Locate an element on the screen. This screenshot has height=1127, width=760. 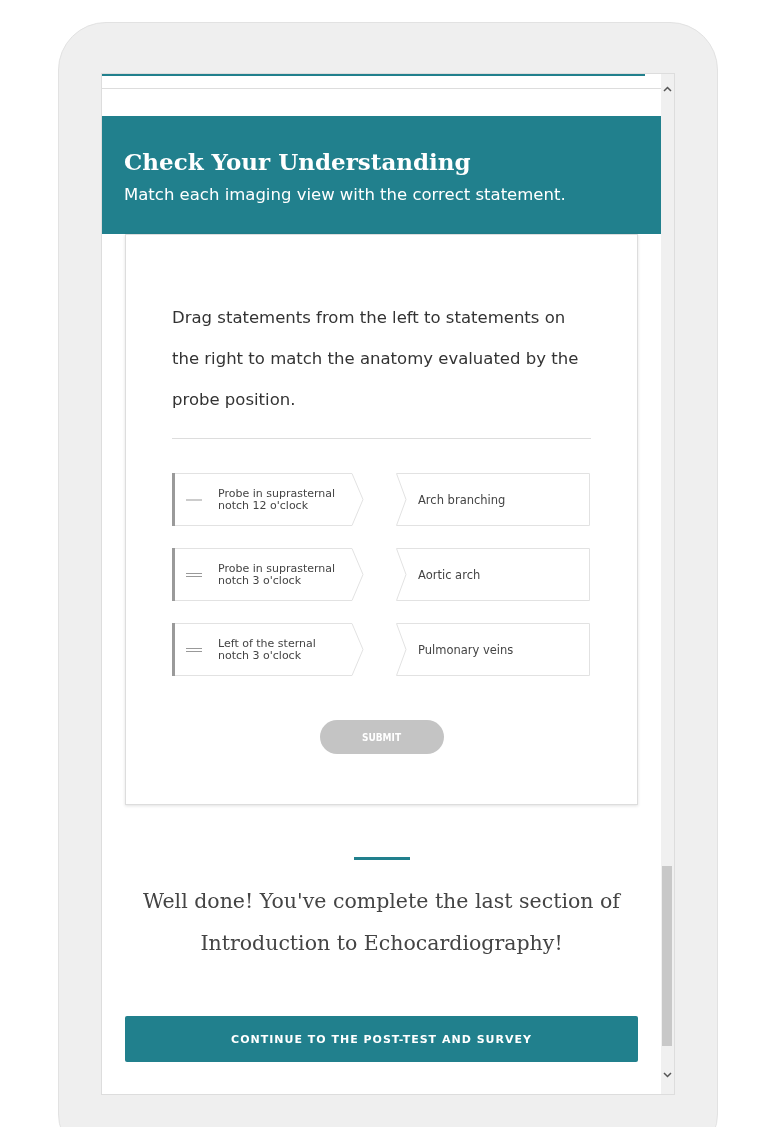
scroll-down-icon is located at coordinates (667, 1075).